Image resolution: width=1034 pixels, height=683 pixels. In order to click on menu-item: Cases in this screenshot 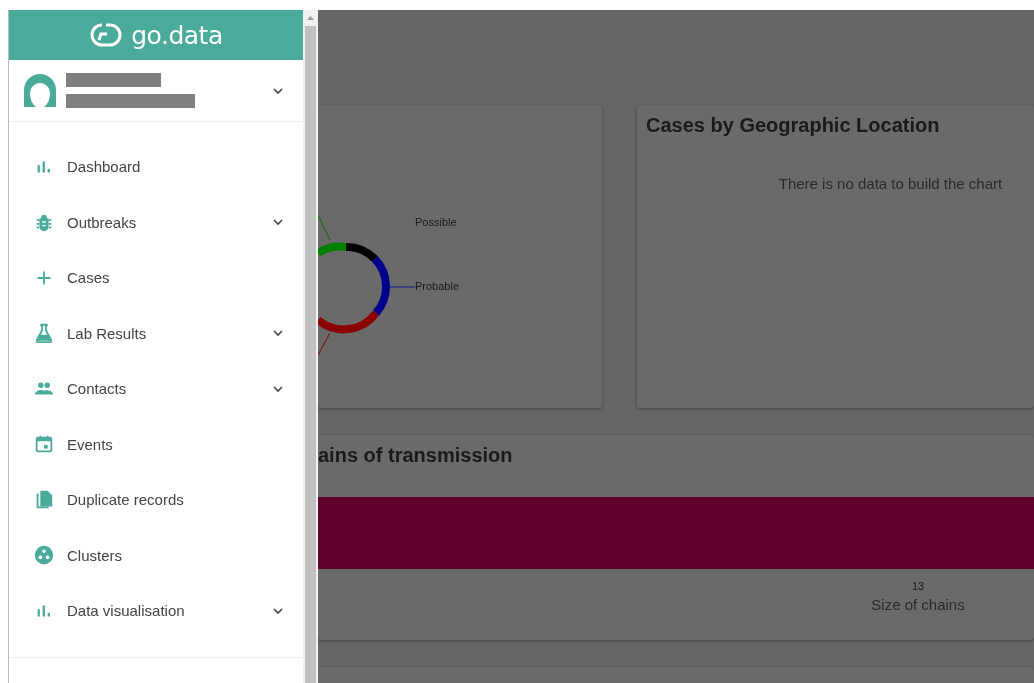, I will do `click(156, 278)`.